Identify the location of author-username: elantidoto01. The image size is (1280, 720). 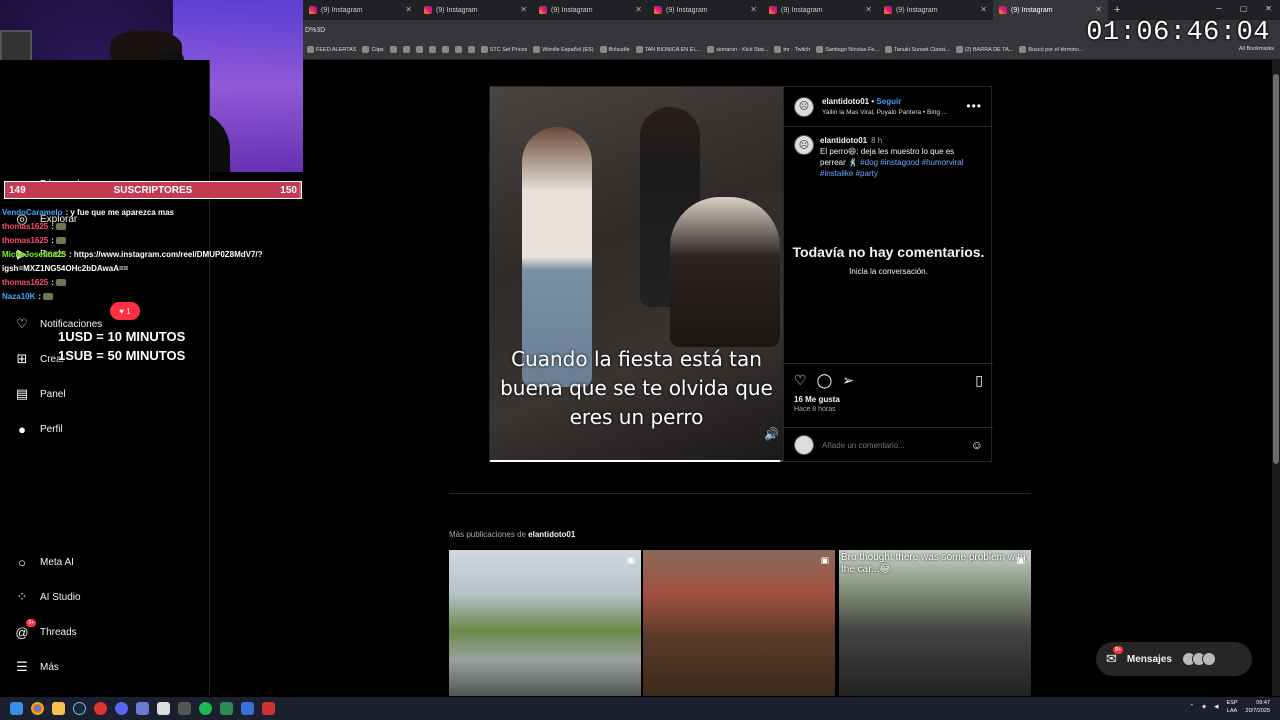
(845, 101).